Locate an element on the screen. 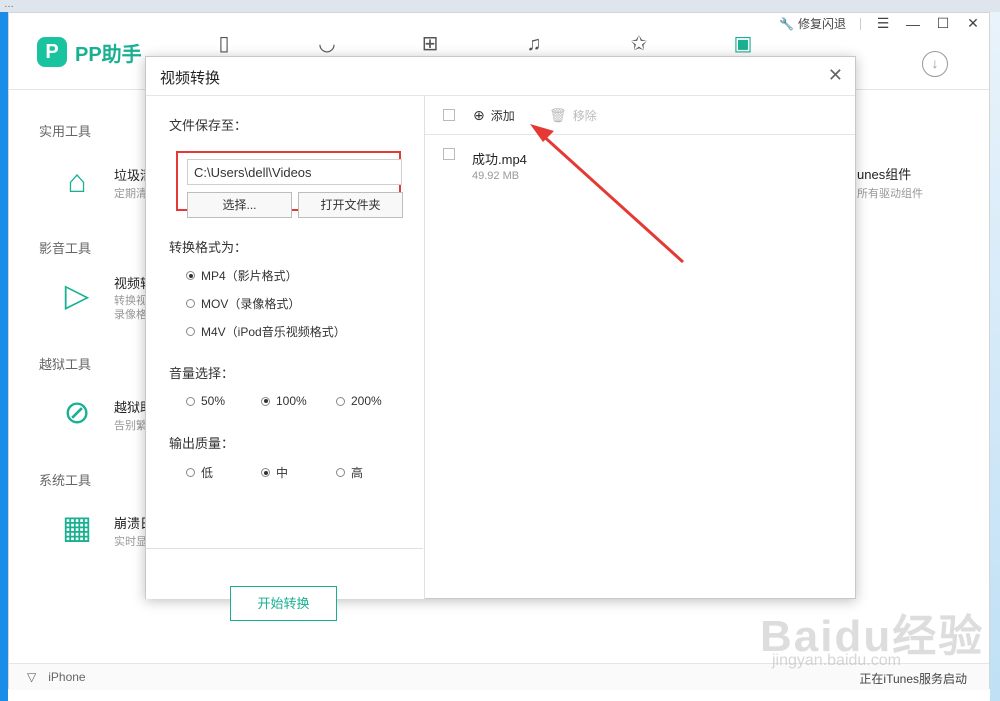  volume-option-50: 50% is located at coordinates (205, 401).